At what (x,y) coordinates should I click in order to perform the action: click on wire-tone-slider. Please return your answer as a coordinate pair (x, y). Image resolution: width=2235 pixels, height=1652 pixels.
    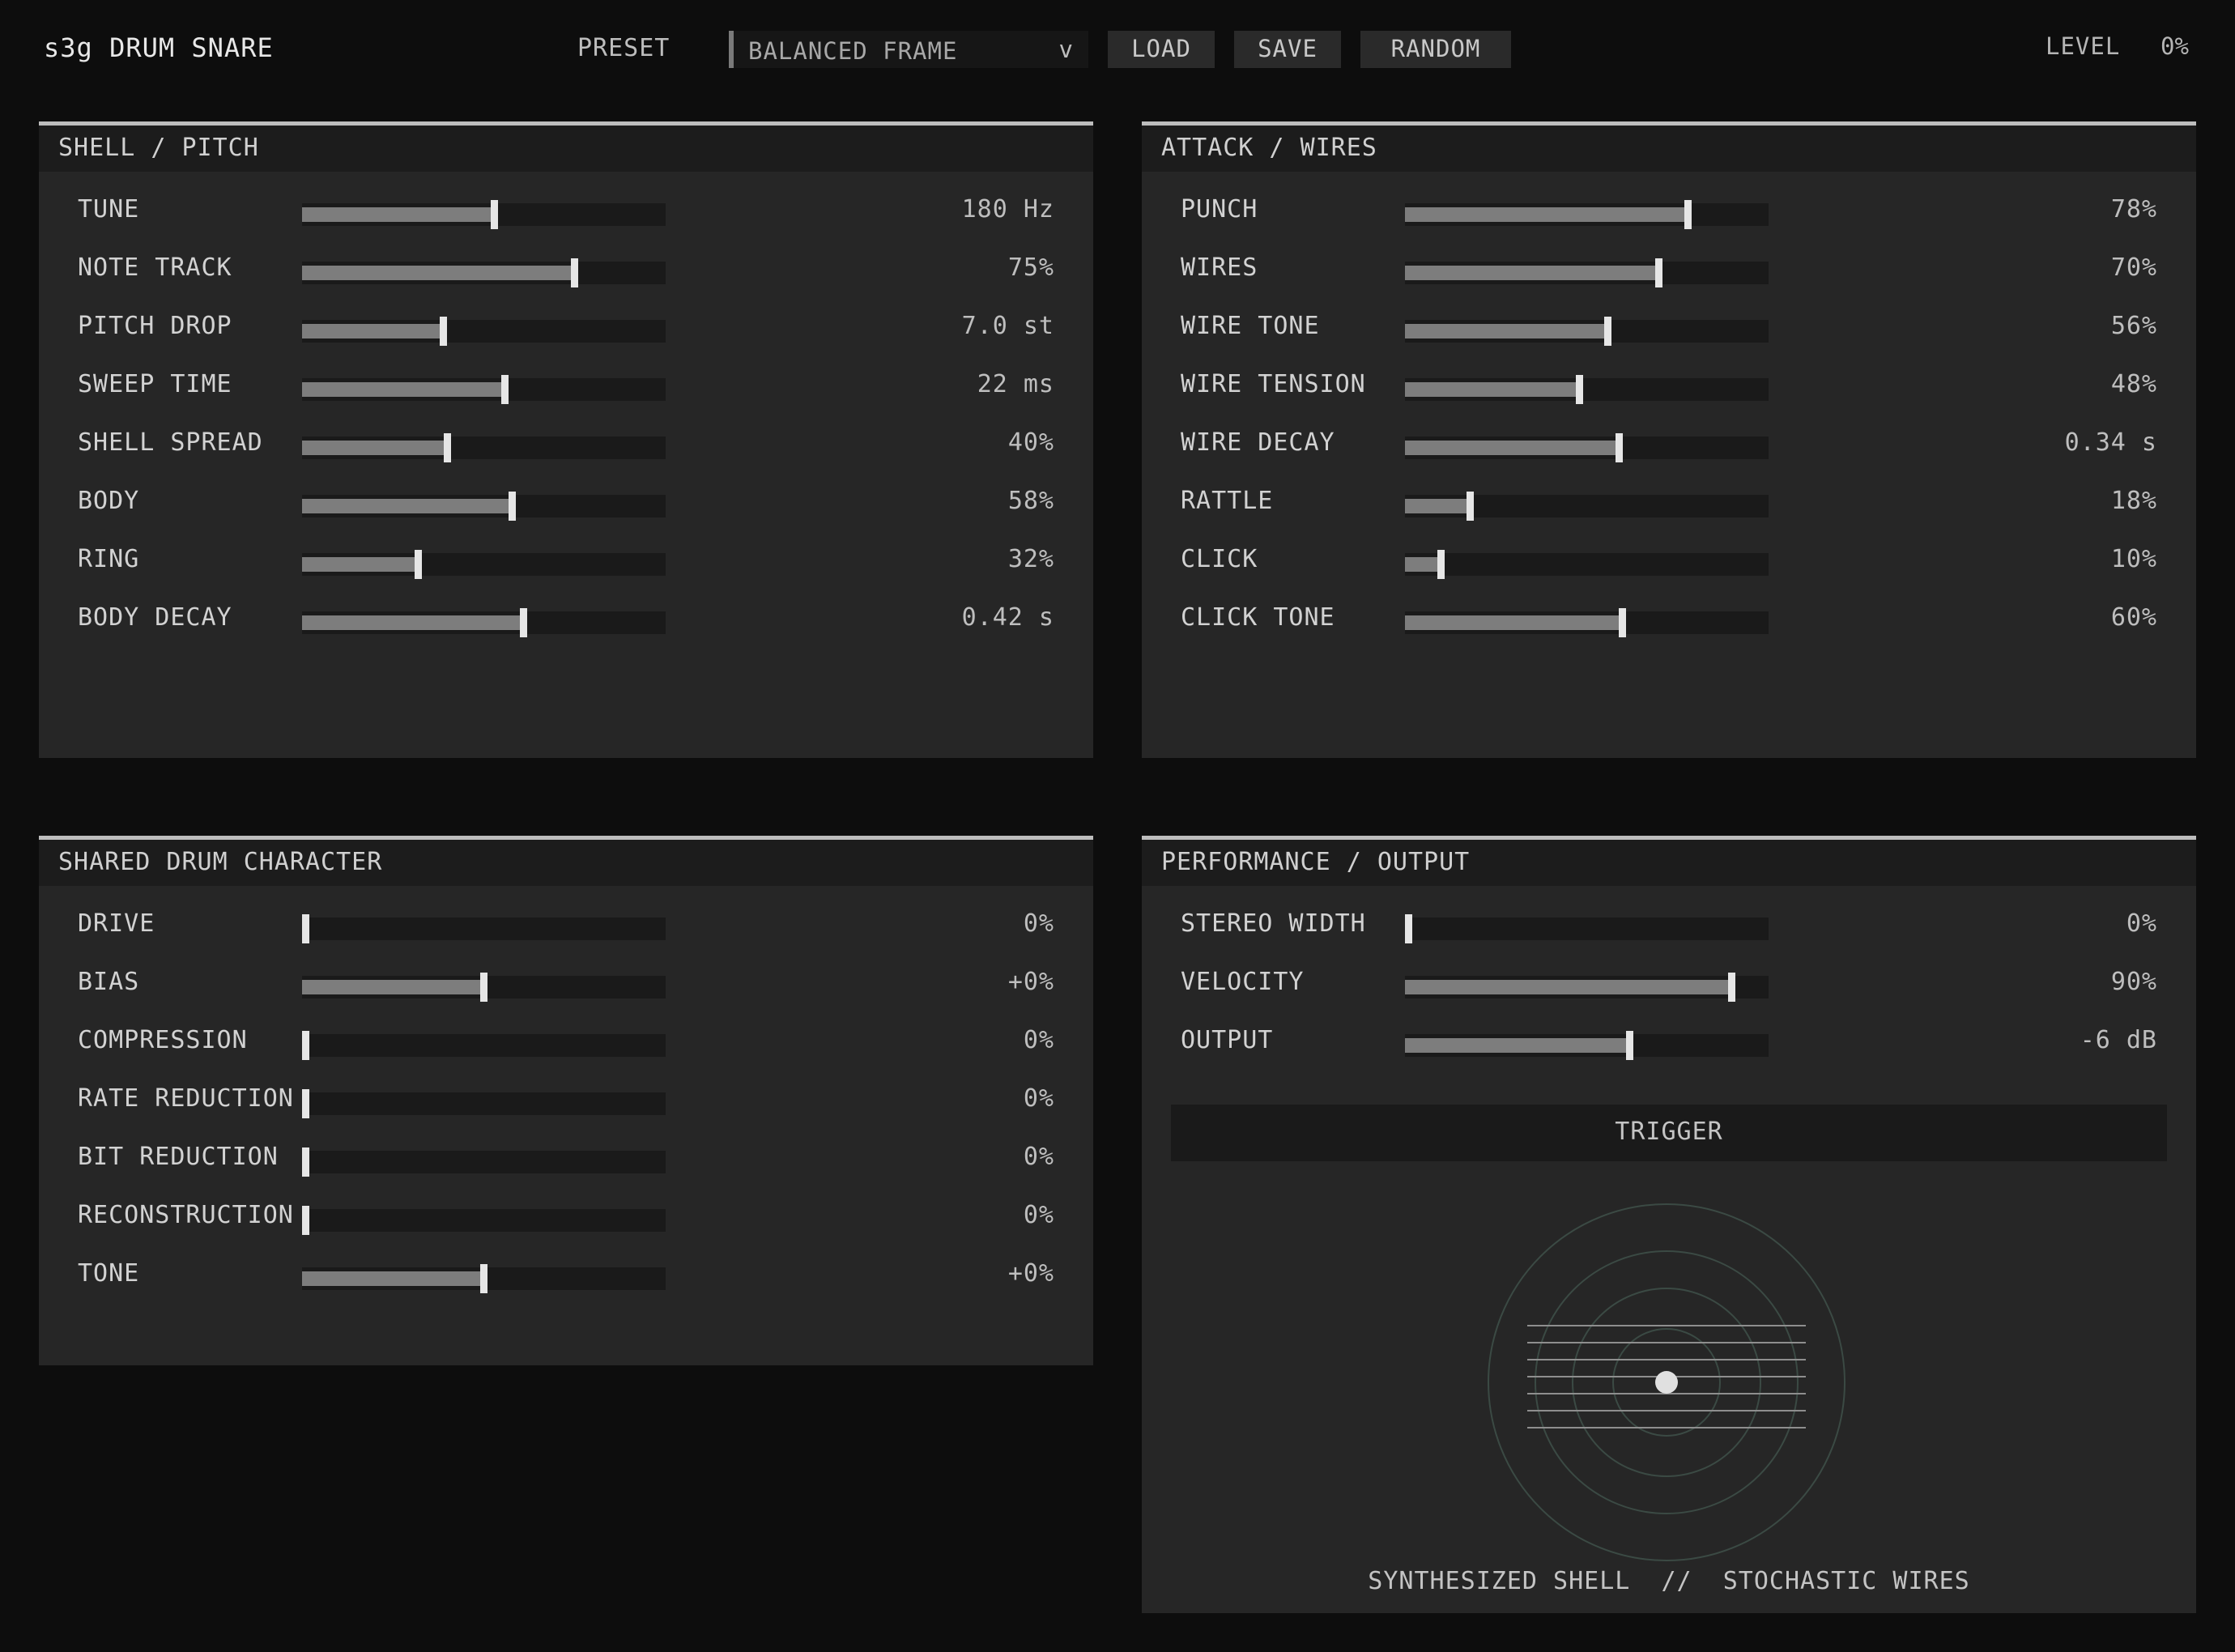
    Looking at the image, I should click on (1587, 331).